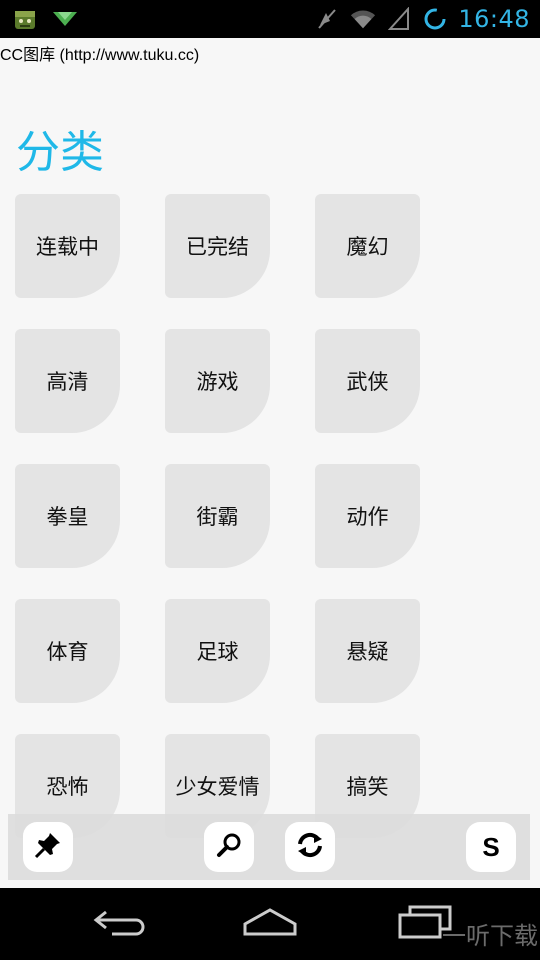 This screenshot has width=540, height=960. I want to click on category-tile: 体育, so click(67, 651).